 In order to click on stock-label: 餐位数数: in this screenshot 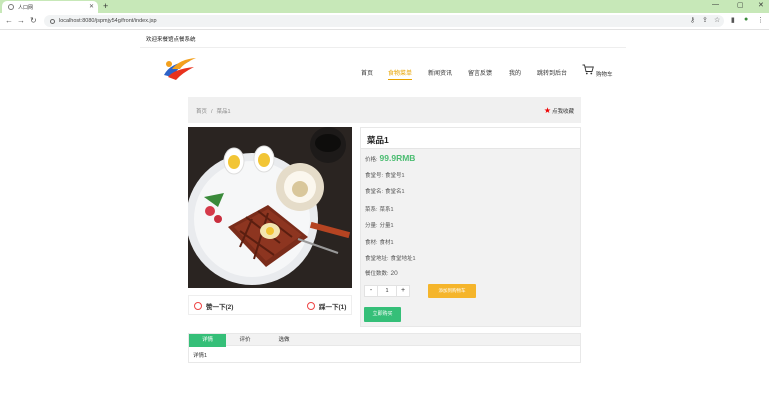, I will do `click(377, 274)`.